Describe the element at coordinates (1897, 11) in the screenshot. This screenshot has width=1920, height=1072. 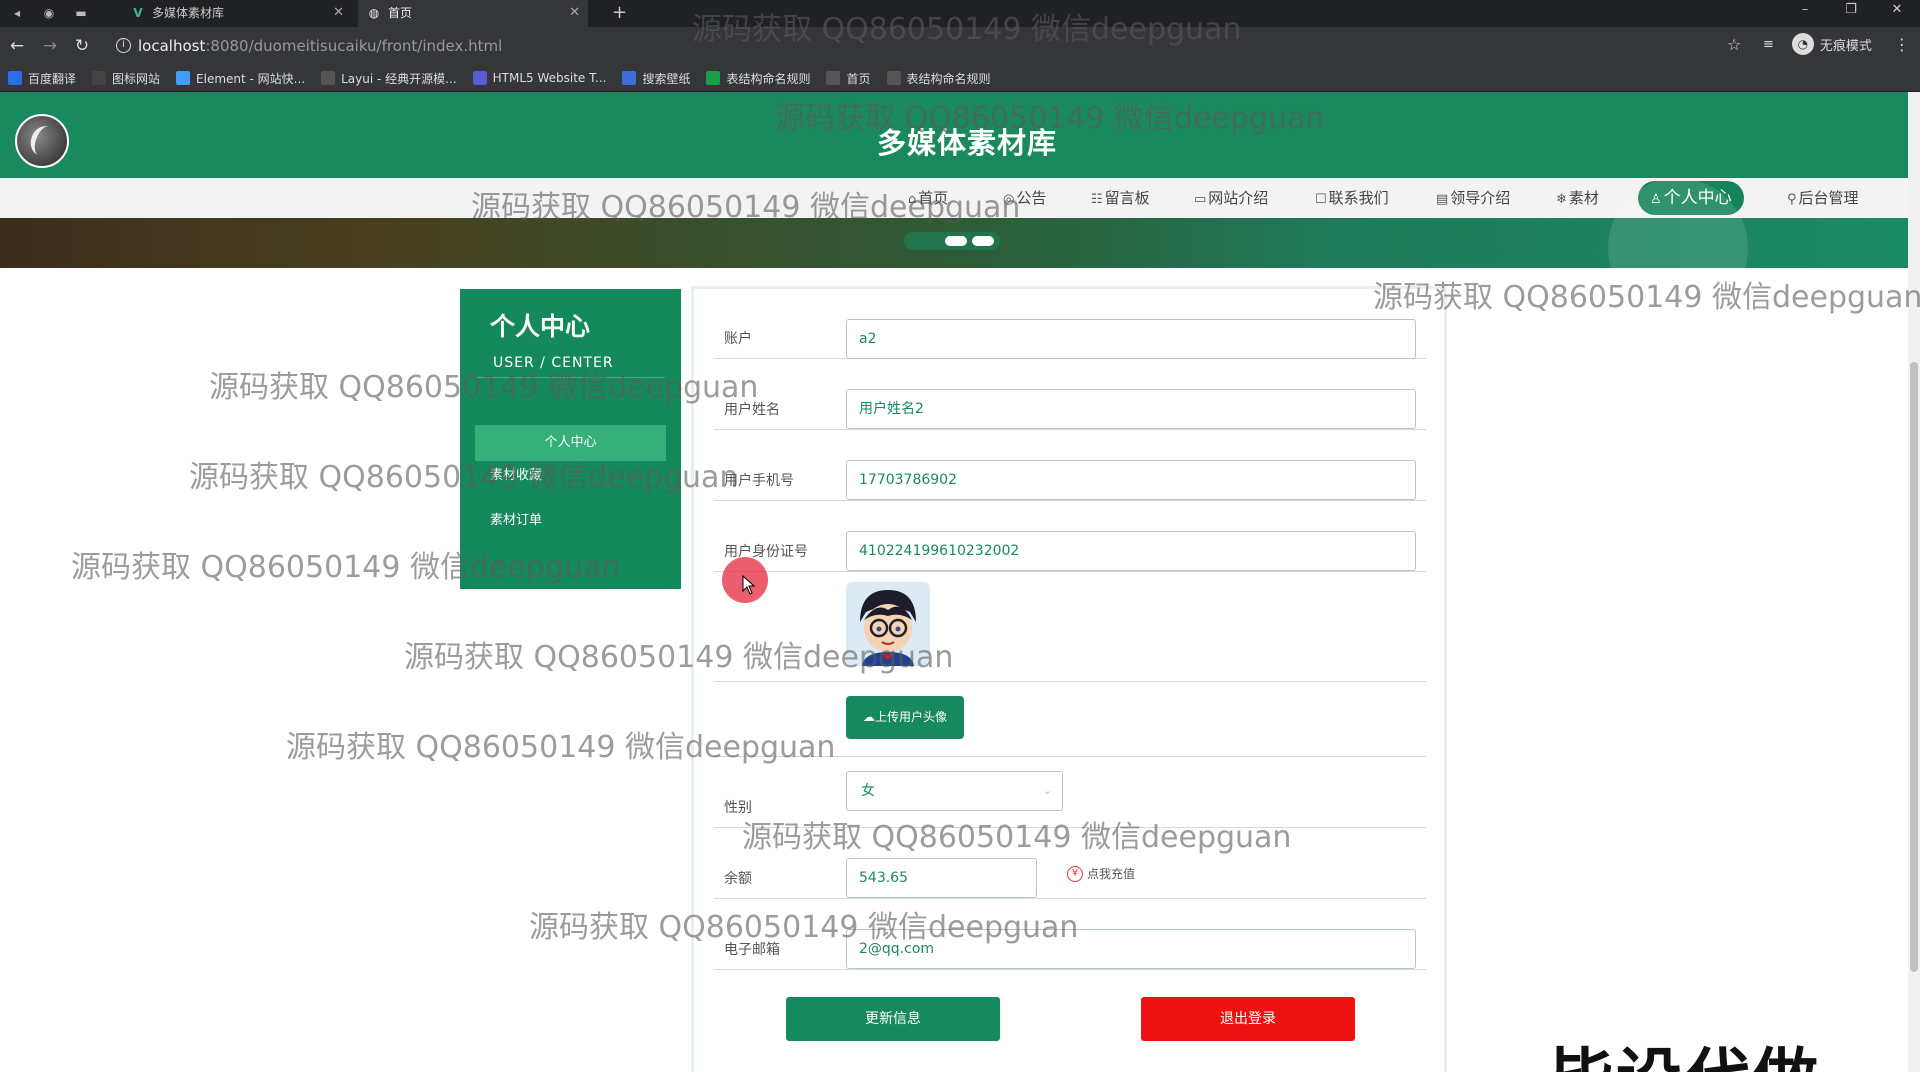
I see `close-window-icon: ✕` at that location.